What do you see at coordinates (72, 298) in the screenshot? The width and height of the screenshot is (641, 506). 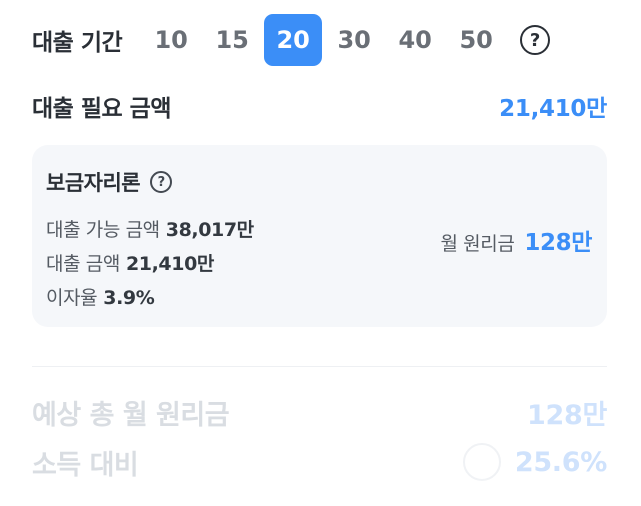 I see `interest-rate-label: 이자율` at bounding box center [72, 298].